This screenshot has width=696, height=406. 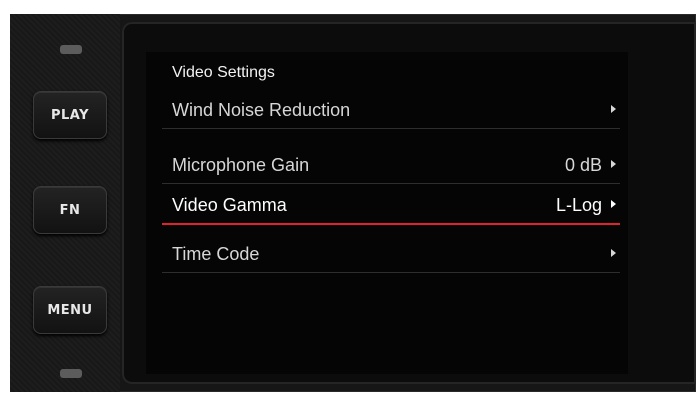 I want to click on menu-item-video-gamma: Video Gamma L-Log, so click(x=391, y=206).